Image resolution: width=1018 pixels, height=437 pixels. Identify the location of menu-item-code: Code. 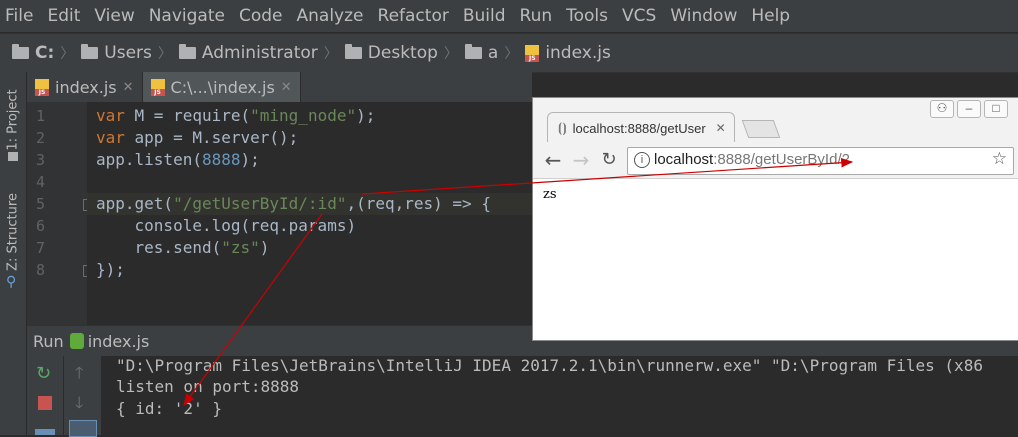
(261, 16).